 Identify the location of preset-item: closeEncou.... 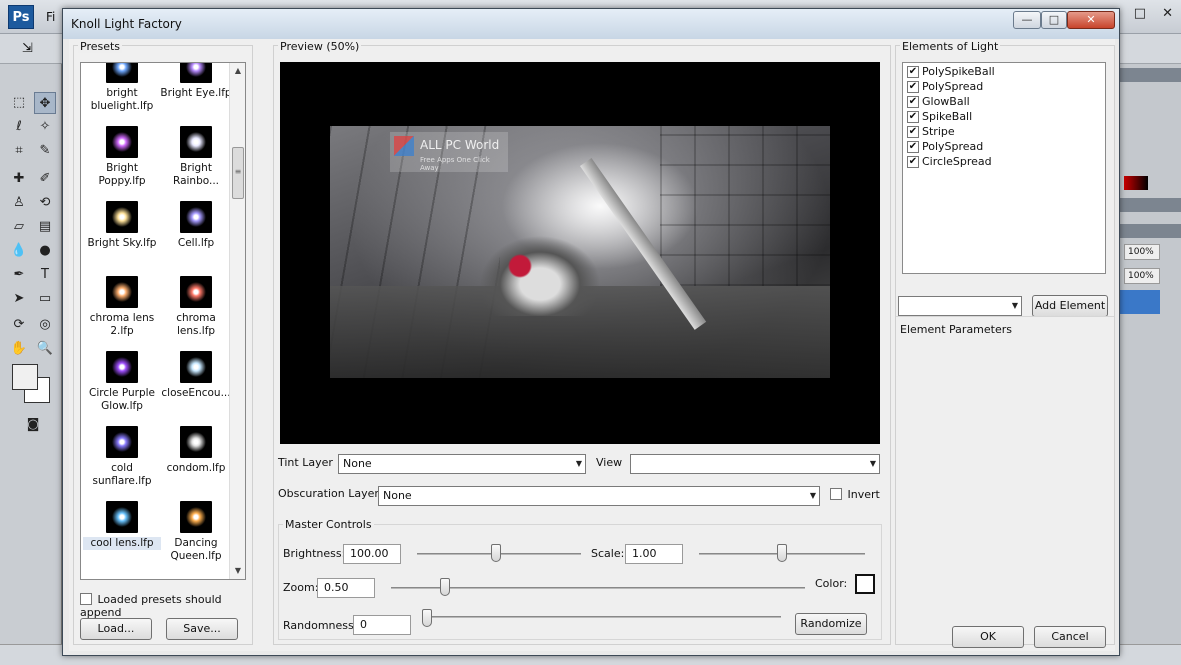
(196, 375).